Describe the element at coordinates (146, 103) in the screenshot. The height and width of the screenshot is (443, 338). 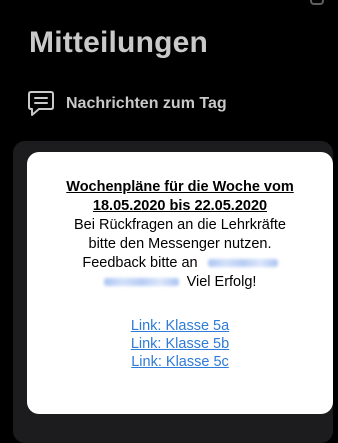
I see `section-title: Nachrichten zum Tag` at that location.